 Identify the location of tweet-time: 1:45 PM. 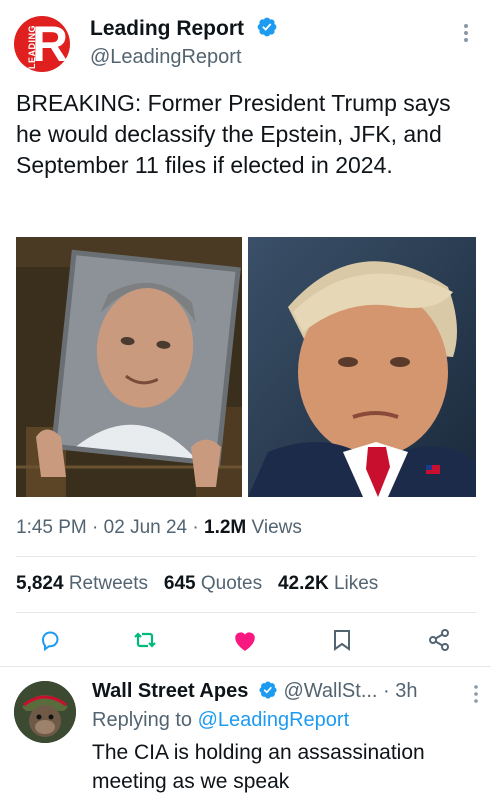
(51, 527).